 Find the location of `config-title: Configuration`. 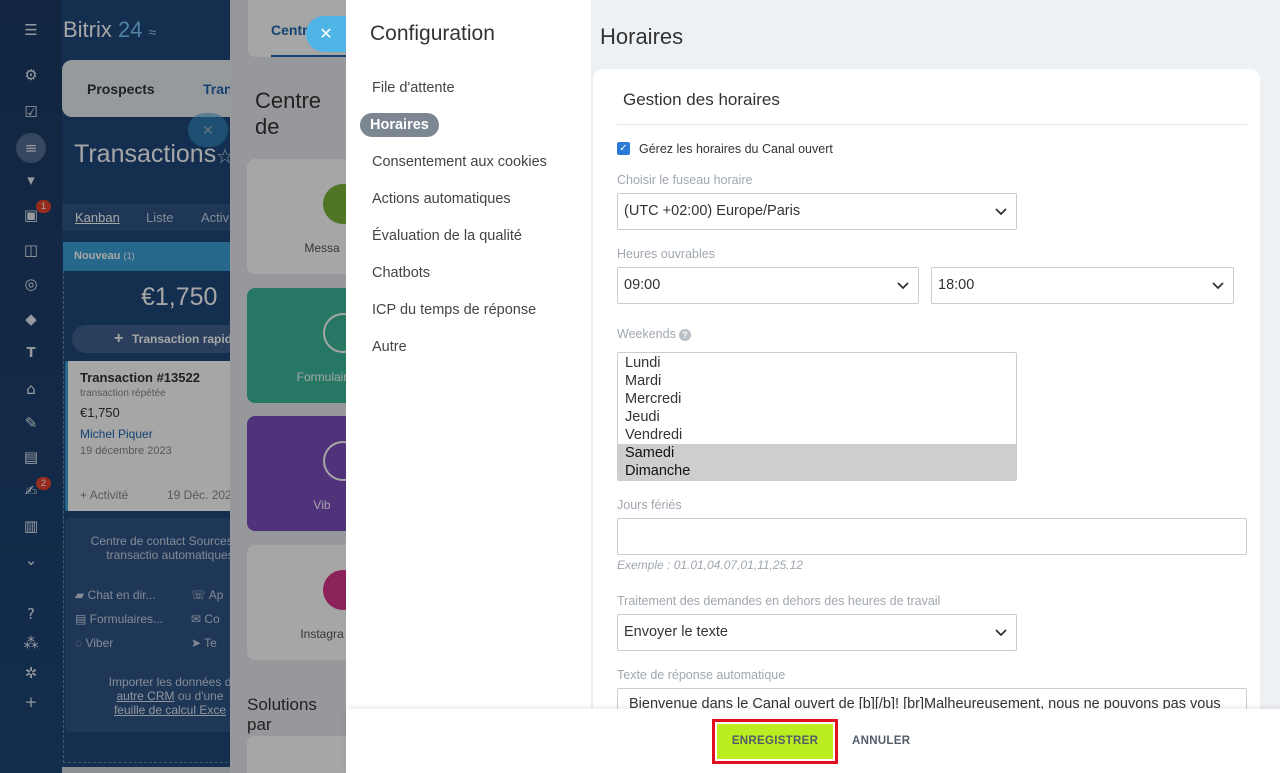

config-title: Configuration is located at coordinates (432, 33).